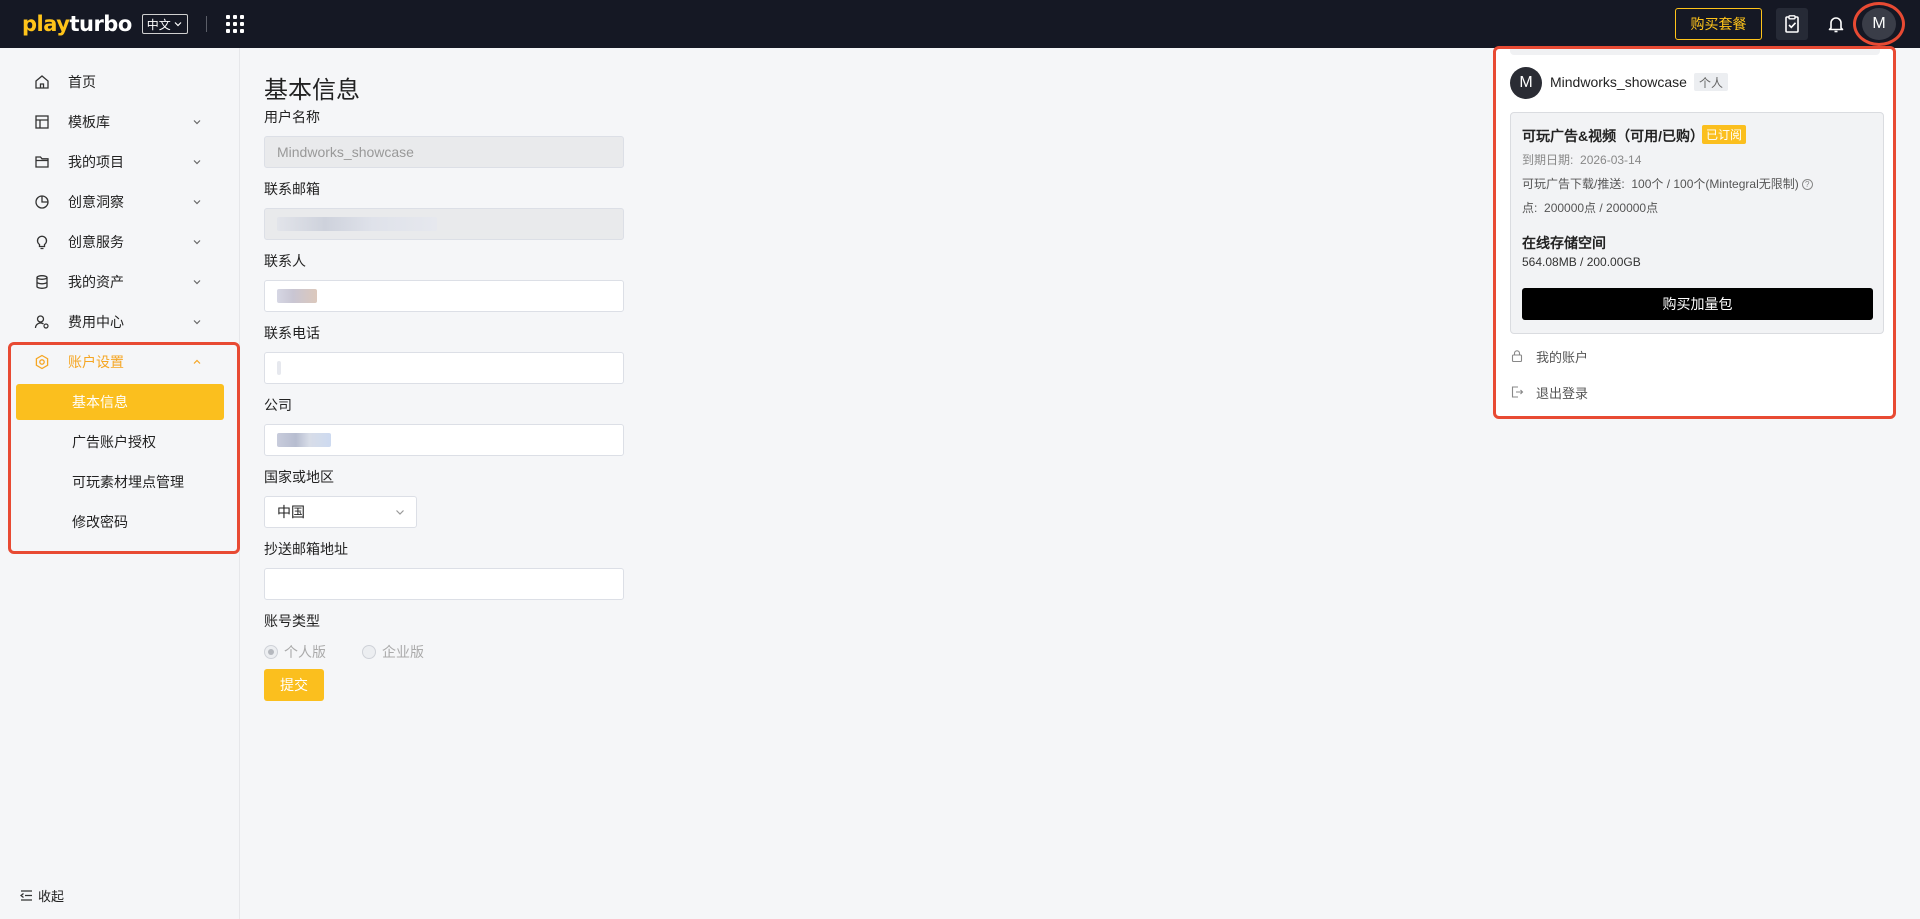 The width and height of the screenshot is (1920, 919). I want to click on plan-title: 可玩广告&视频（可用/已购）, so click(1613, 136).